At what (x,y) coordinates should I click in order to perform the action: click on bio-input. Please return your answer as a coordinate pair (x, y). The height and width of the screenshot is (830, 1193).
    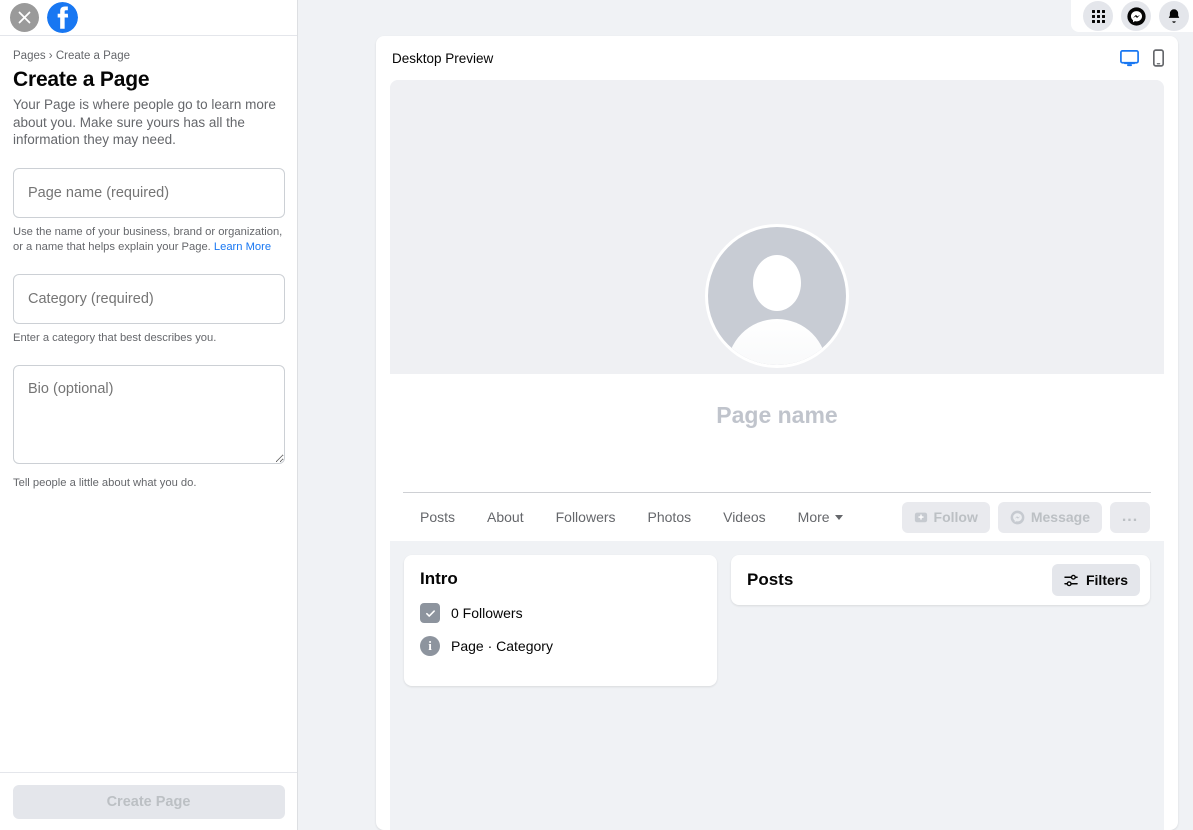
    Looking at the image, I should click on (149, 414).